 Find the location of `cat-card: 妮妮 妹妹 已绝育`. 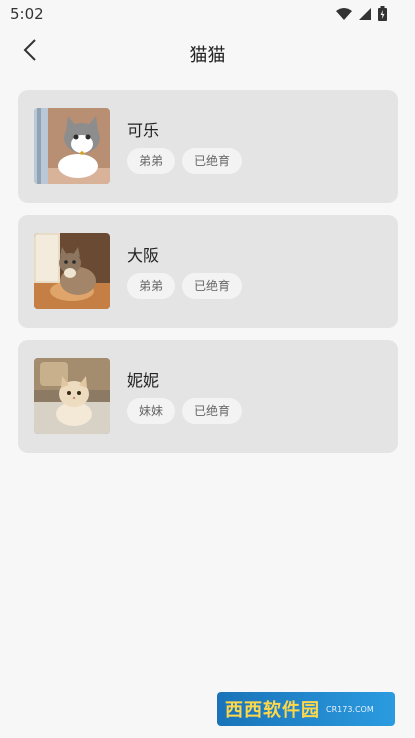

cat-card: 妮妮 妹妹 已绝育 is located at coordinates (208, 396).